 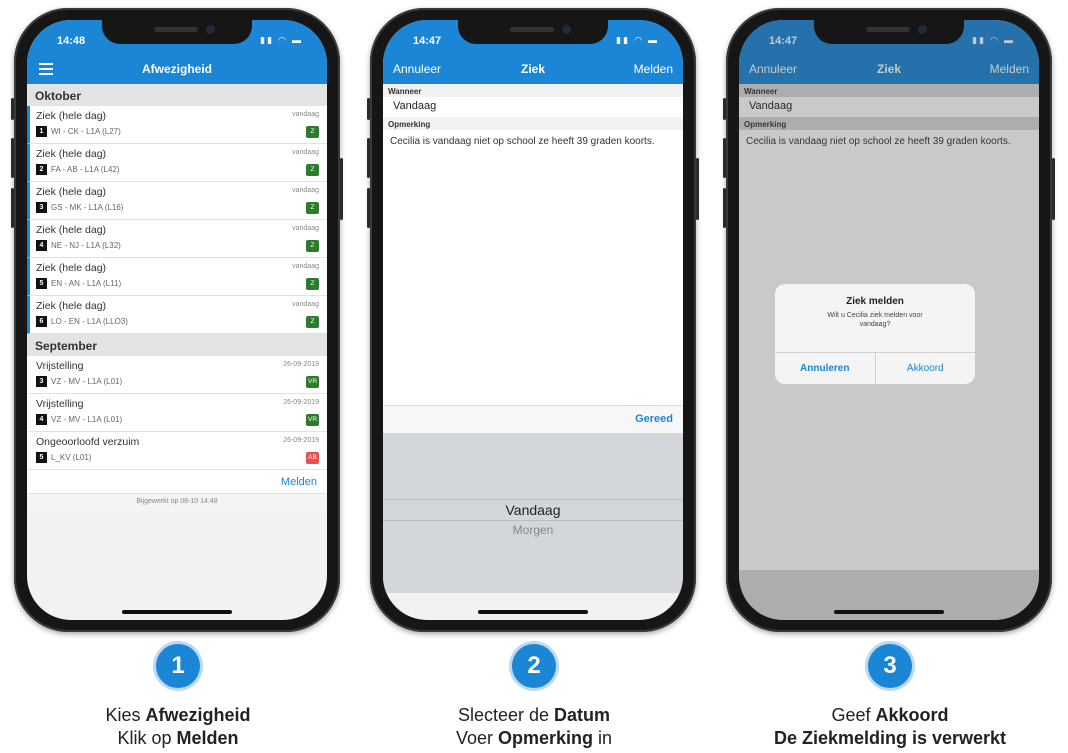 What do you see at coordinates (89, 321) in the screenshot?
I see `lesson-info: LO - EN - L1A (LLO3)` at bounding box center [89, 321].